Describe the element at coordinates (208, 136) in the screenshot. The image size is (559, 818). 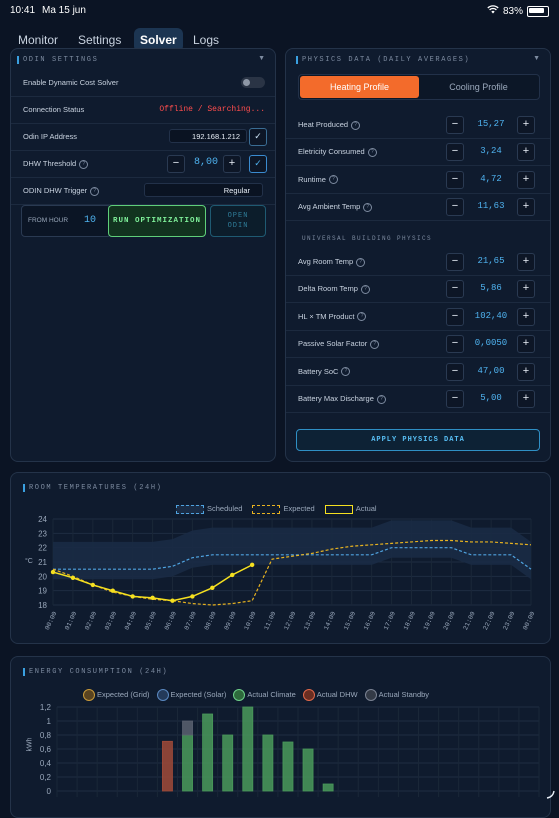
I see `ip-address-input: 192.168.1.212` at that location.